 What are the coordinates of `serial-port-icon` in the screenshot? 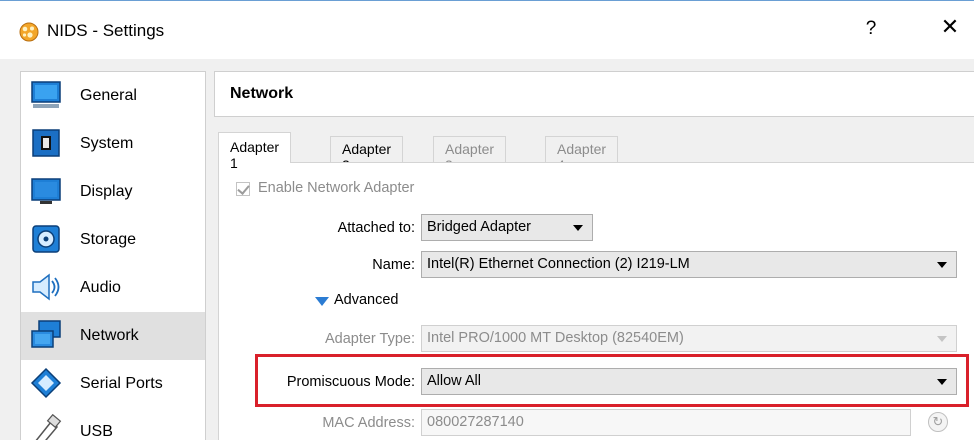 It's located at (46, 383).